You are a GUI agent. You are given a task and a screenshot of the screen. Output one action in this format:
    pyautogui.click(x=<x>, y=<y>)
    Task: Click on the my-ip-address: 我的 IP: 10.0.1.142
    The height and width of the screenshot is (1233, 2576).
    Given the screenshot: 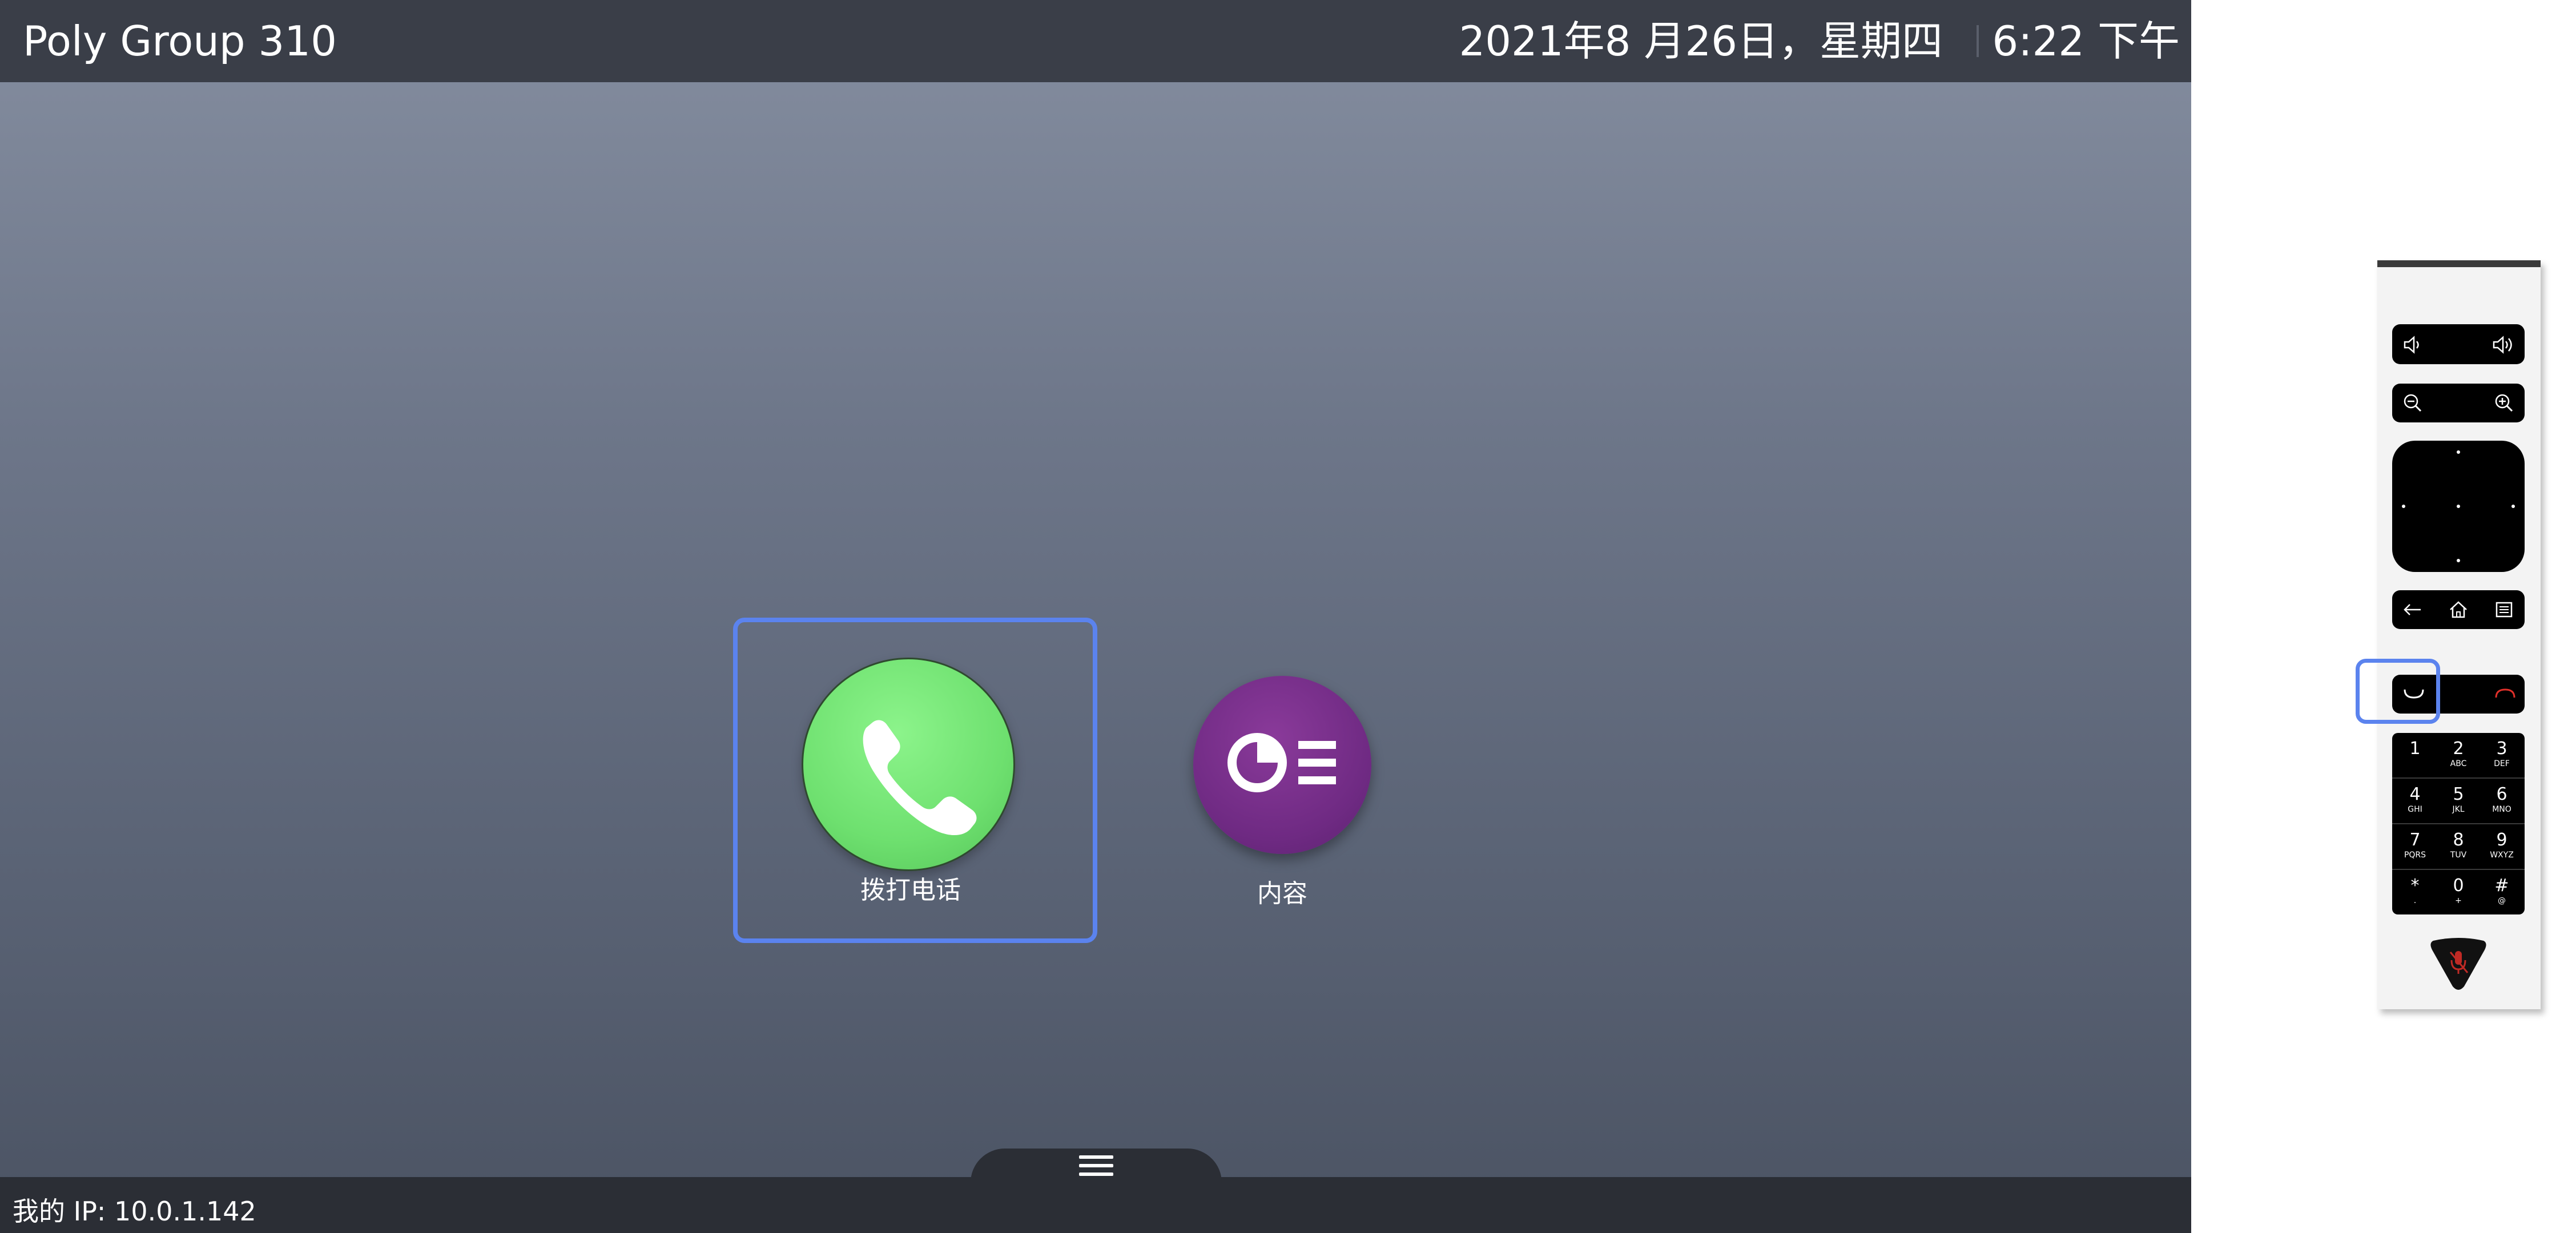 What is the action you would take?
    pyautogui.click(x=134, y=1211)
    